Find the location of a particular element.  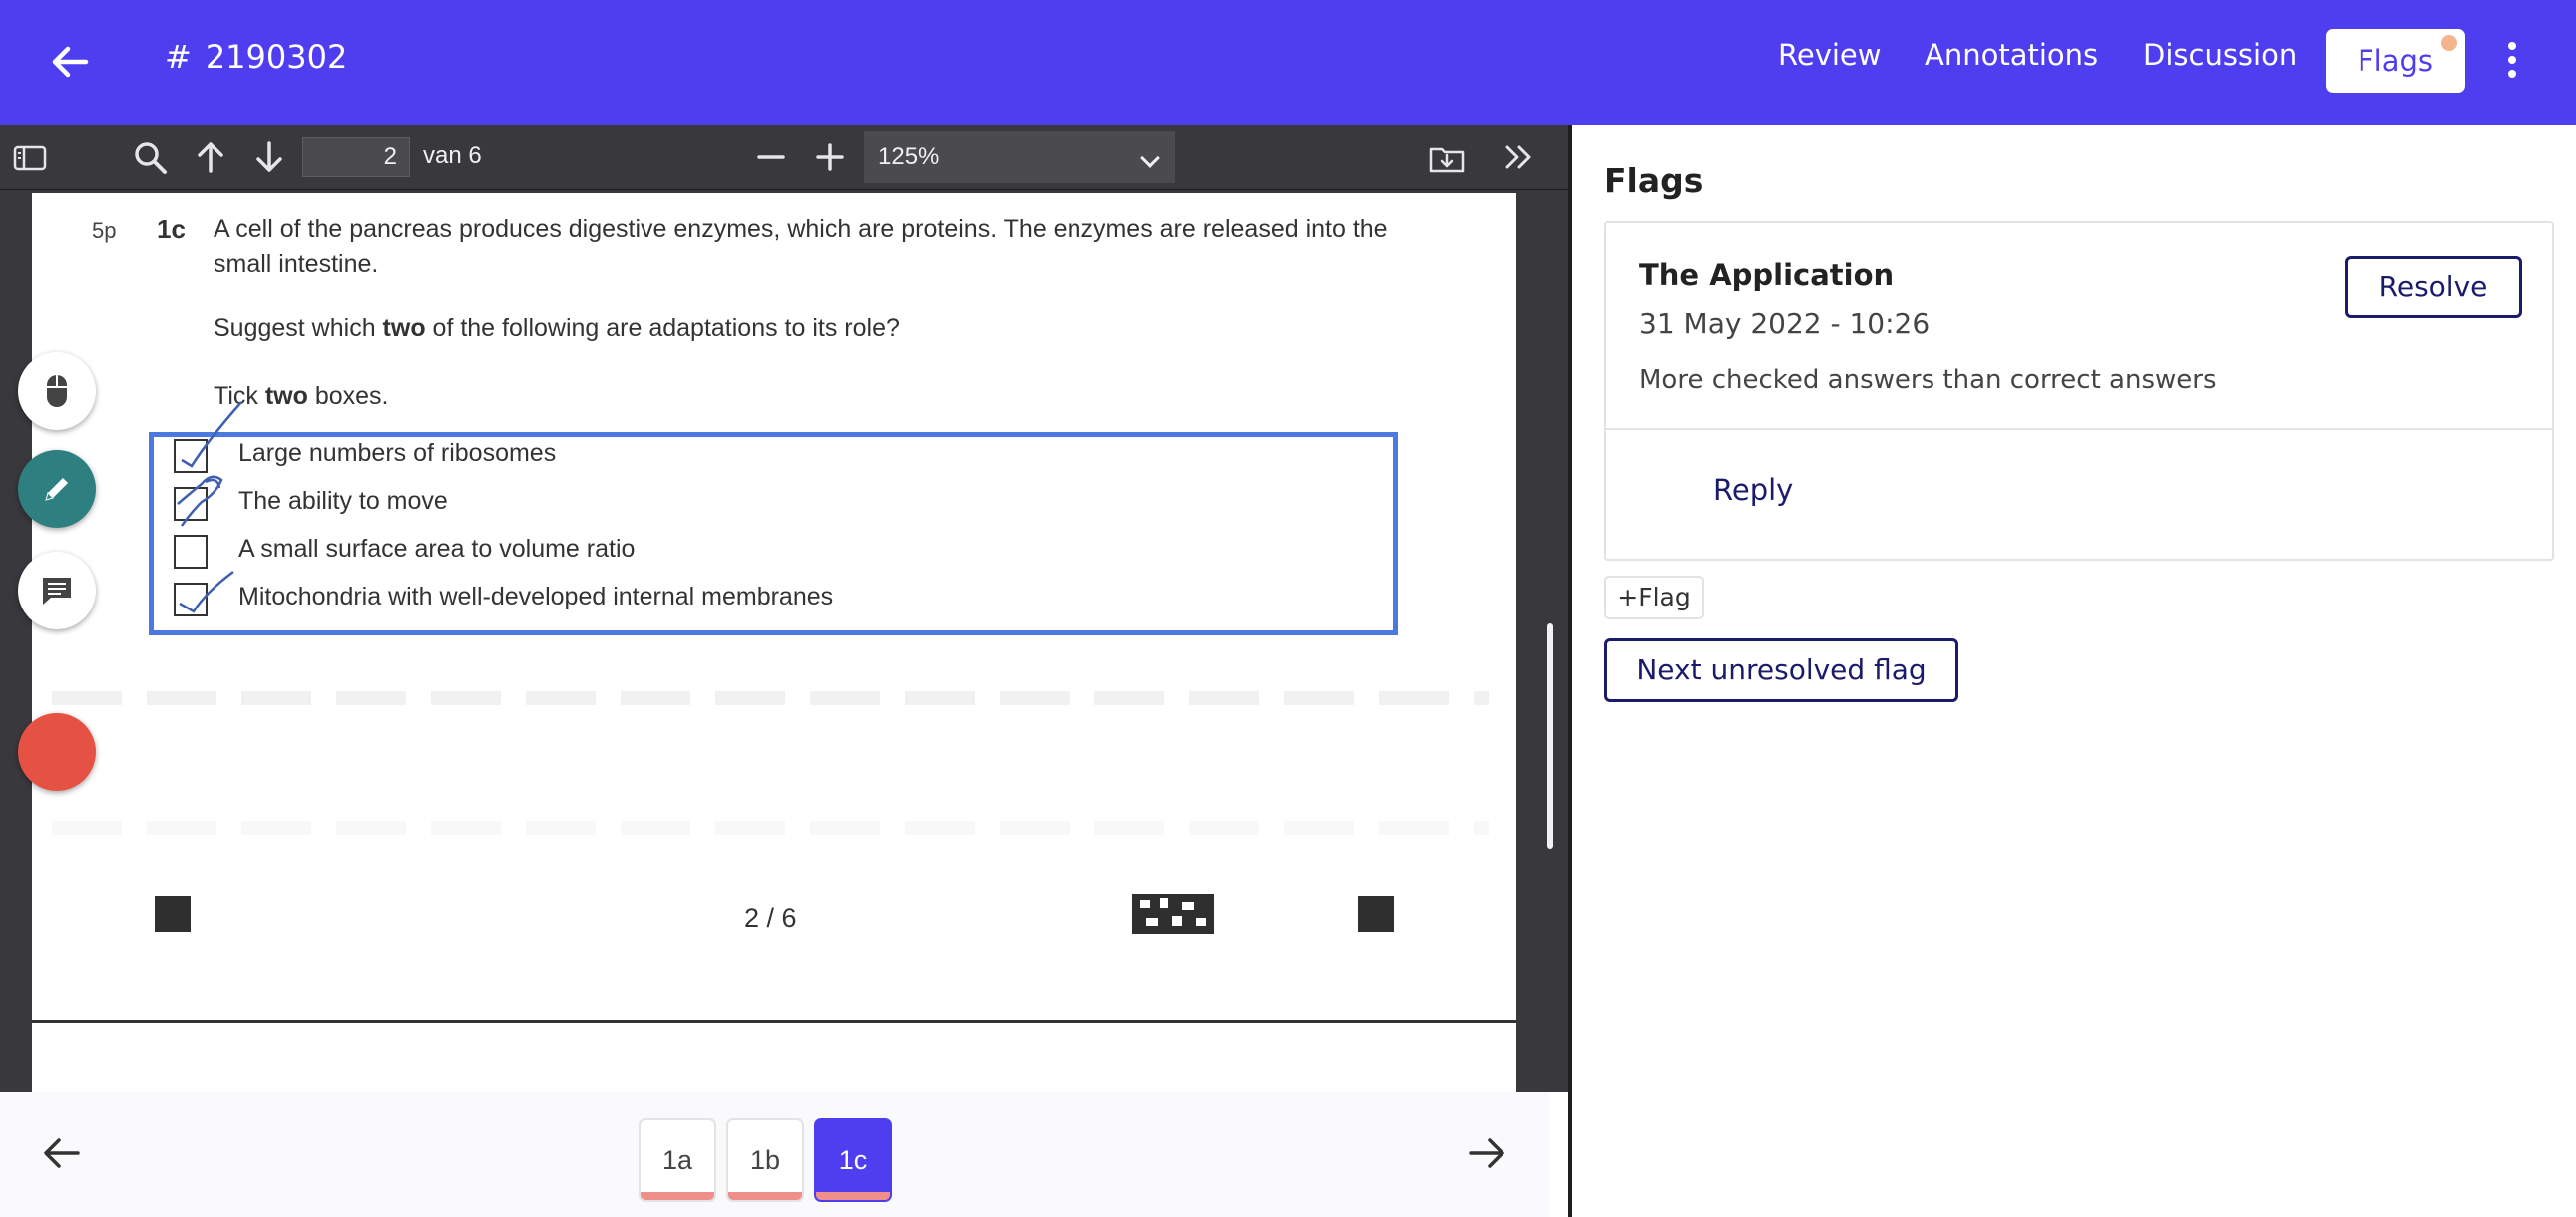

previous-question-arrow-icon is located at coordinates (62, 1153).